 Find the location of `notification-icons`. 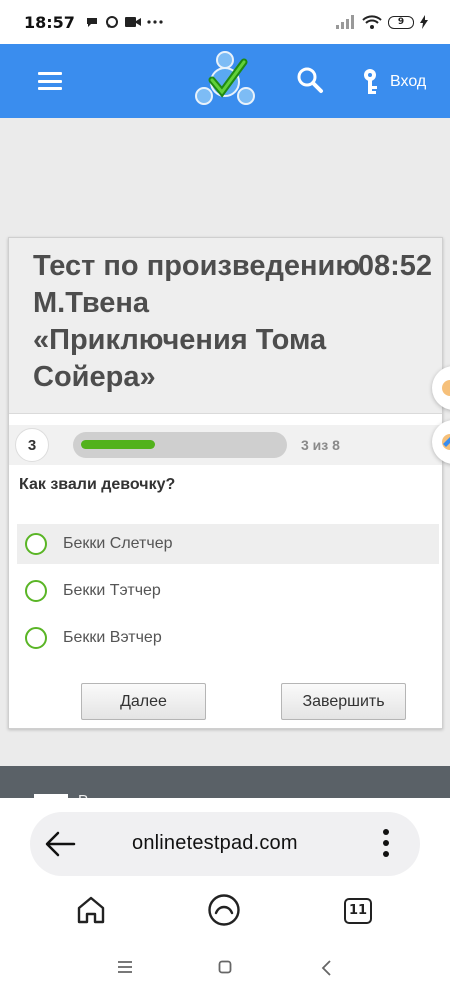

notification-icons is located at coordinates (124, 22).